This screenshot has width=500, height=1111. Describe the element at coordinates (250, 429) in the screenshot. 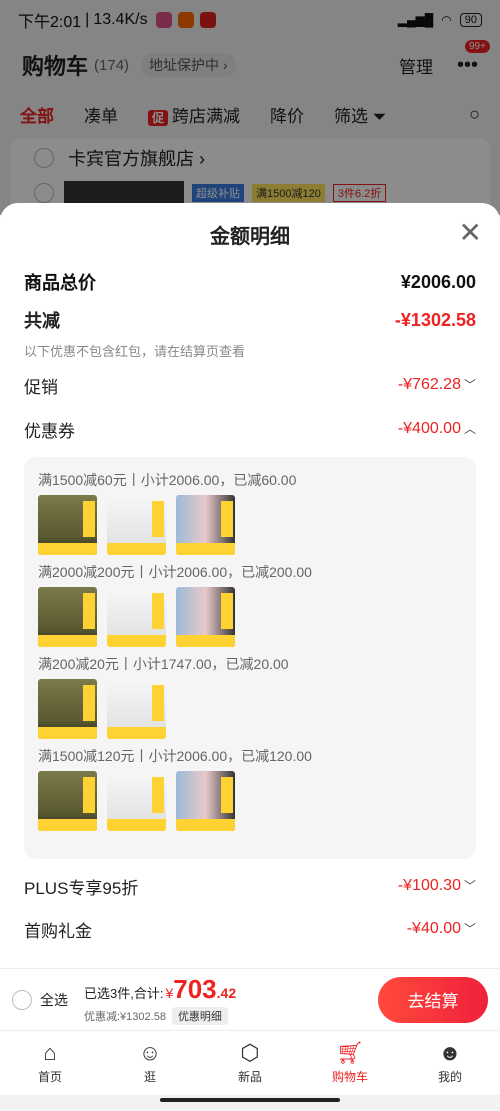

I see `coupon-row: 优惠券 -¥400.00 ︿` at that location.